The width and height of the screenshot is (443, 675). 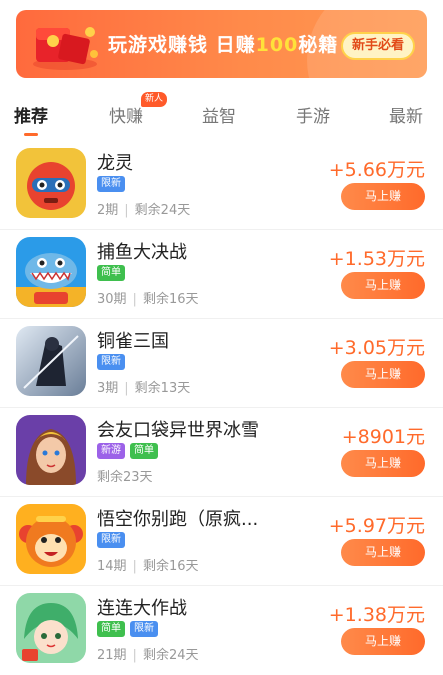 I want to click on game-title: 捕鱼大决战, so click(x=142, y=252).